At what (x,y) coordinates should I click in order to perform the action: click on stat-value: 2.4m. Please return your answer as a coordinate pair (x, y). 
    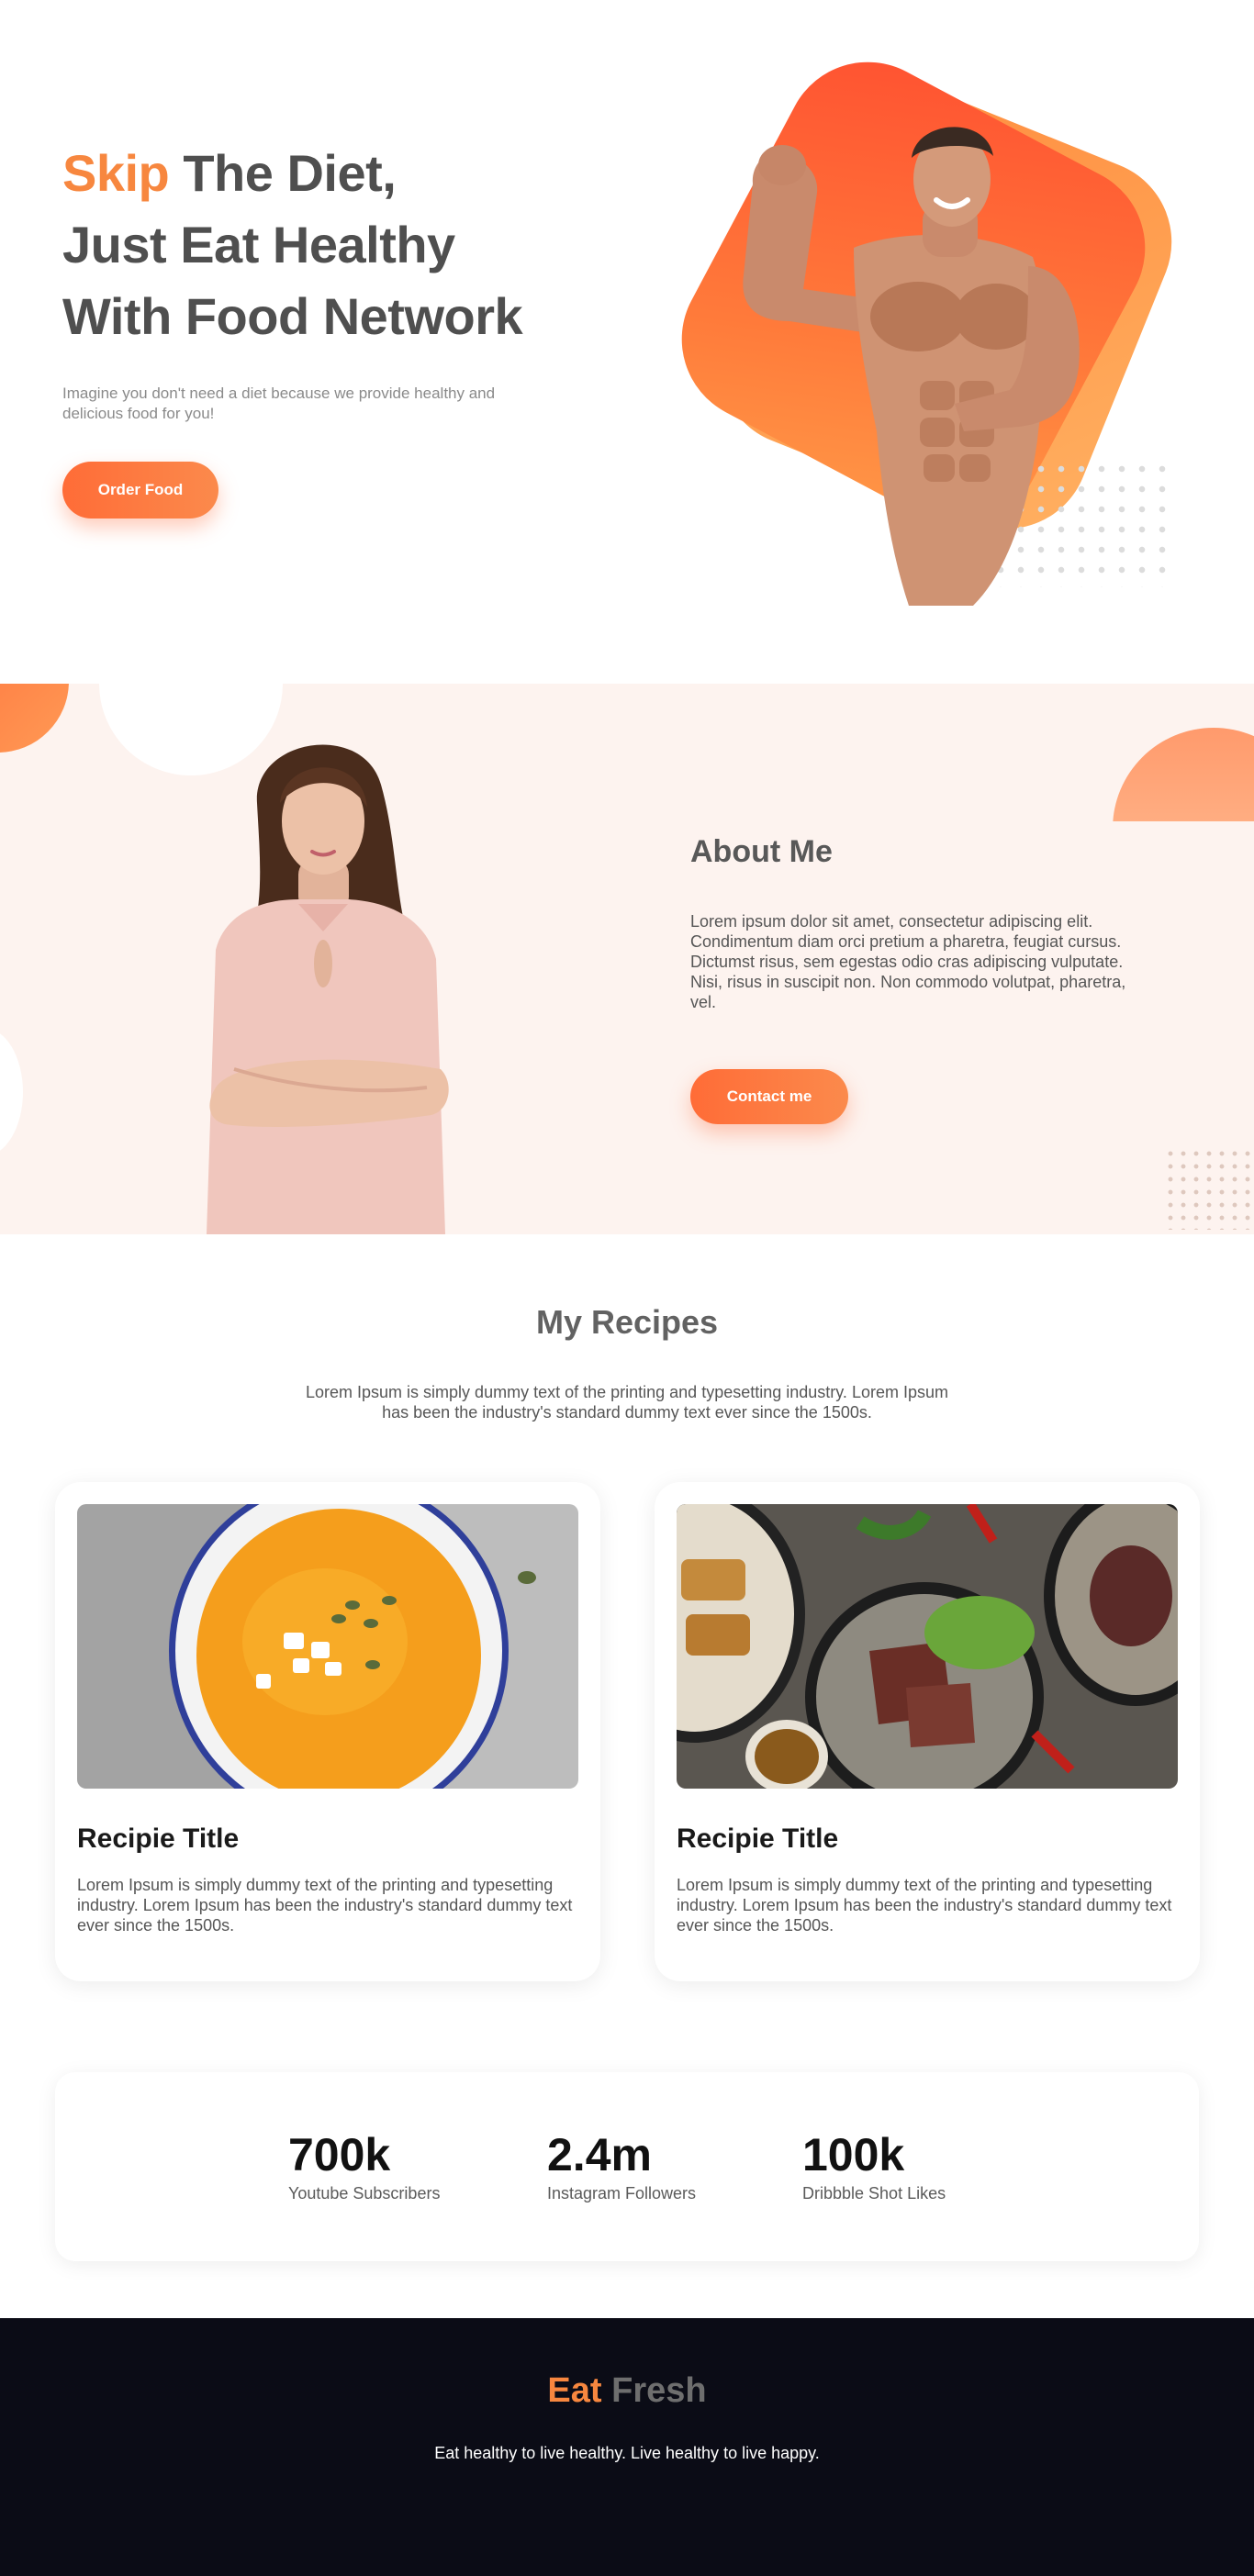
    Looking at the image, I should click on (599, 2154).